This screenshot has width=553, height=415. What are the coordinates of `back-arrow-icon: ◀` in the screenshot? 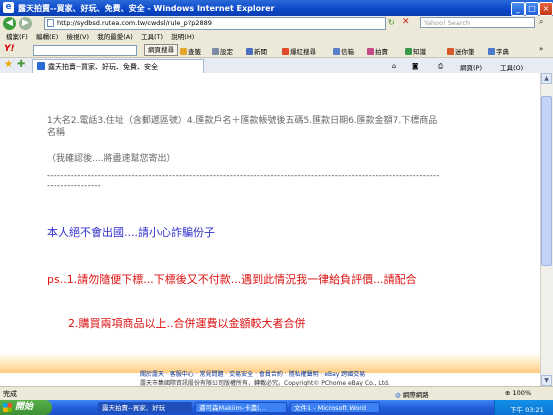 It's located at (9, 23).